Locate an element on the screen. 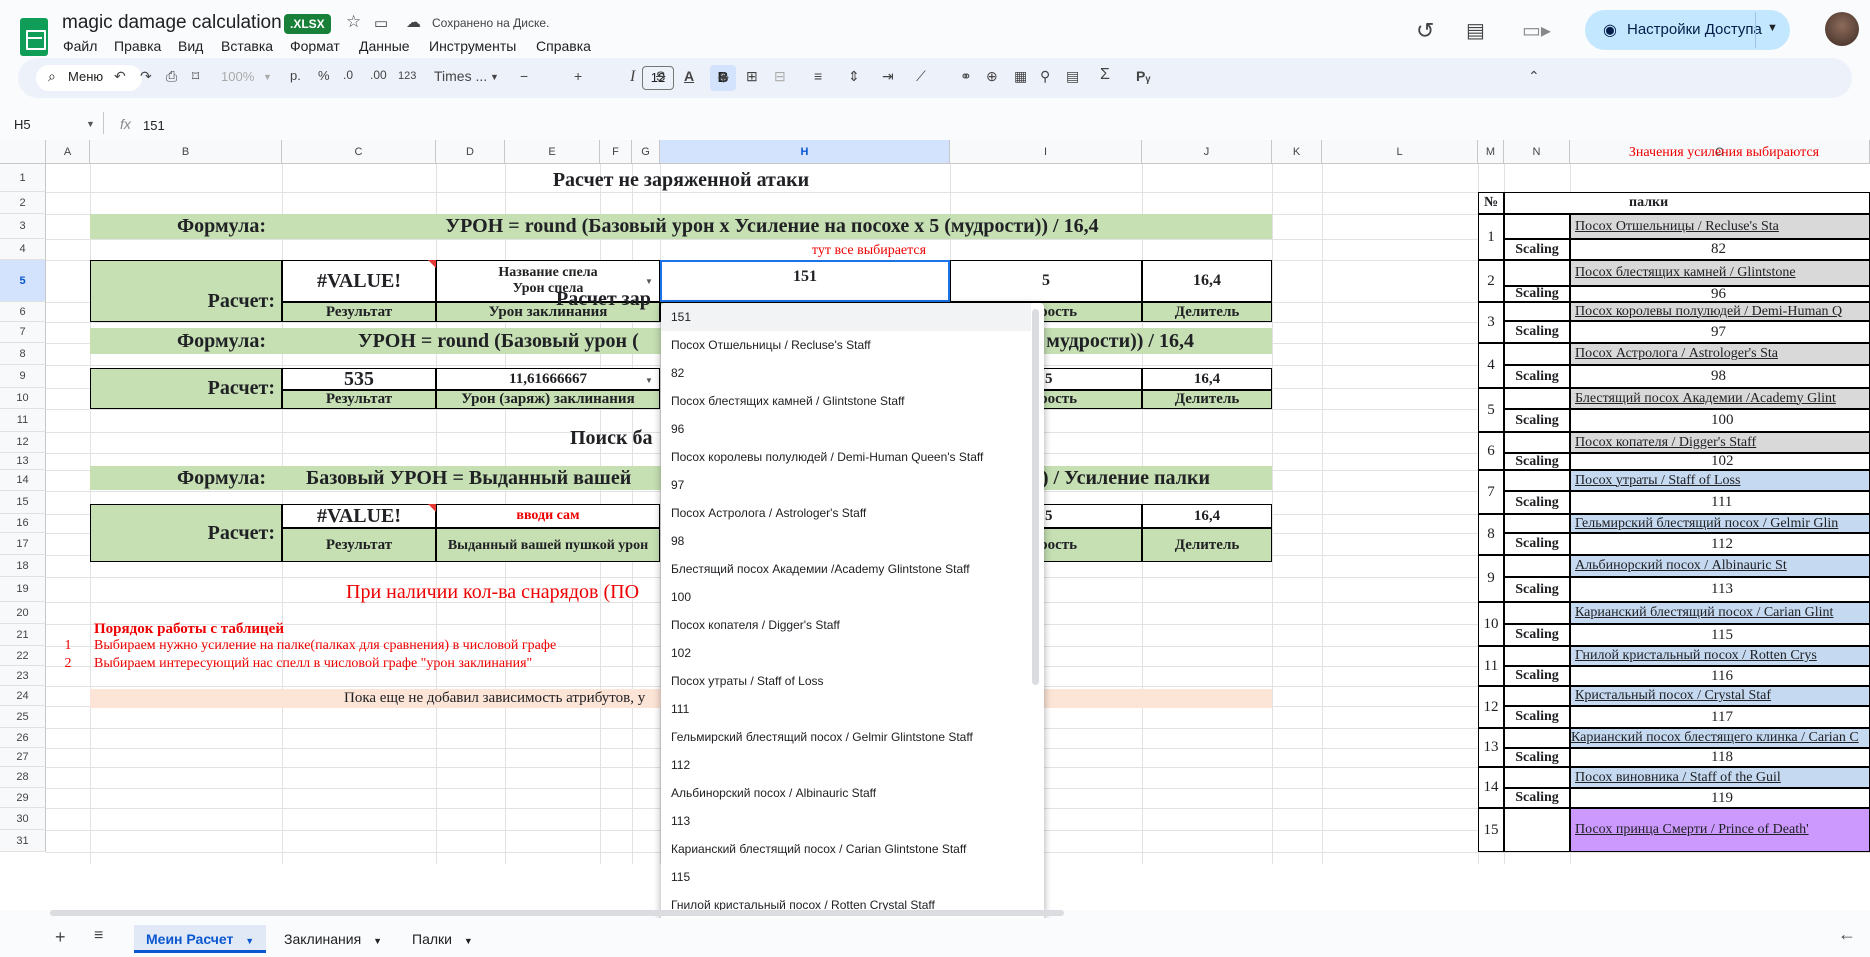 The image size is (1870, 957). filter-icon: ⚲ is located at coordinates (1045, 76).